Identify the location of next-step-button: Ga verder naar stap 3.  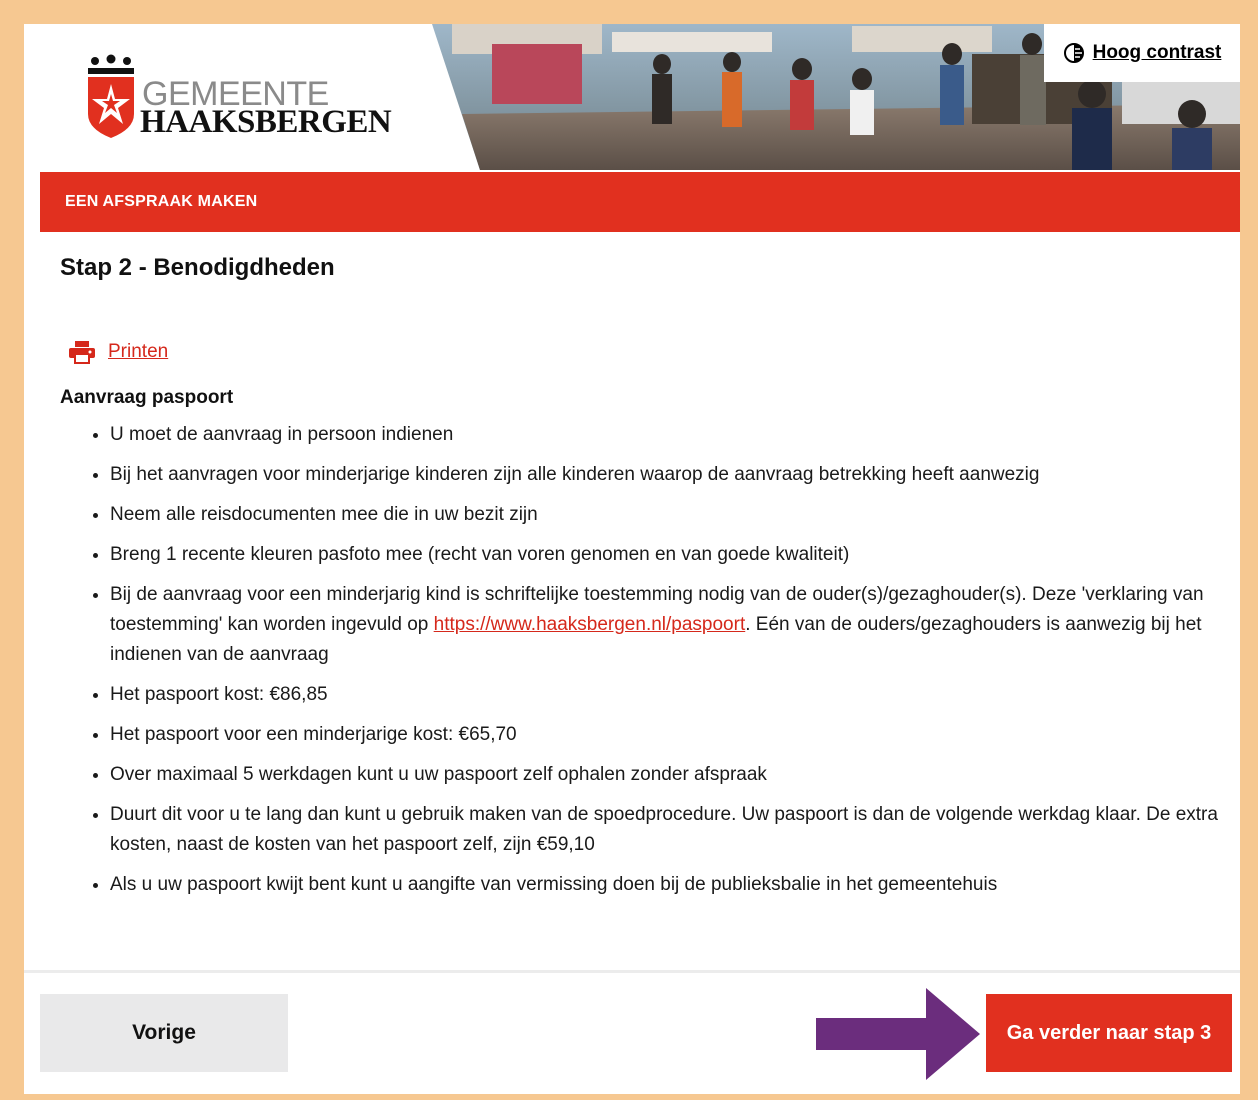
(1109, 1033).